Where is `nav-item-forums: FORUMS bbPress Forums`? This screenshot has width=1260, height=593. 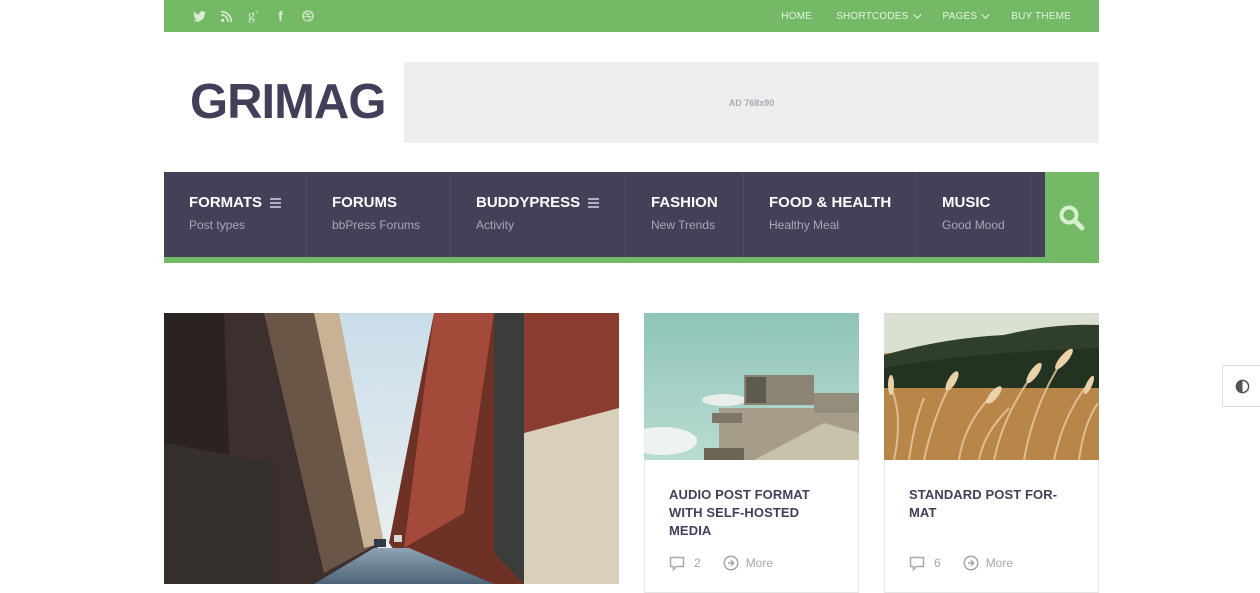 nav-item-forums: FORUMS bbPress Forums is located at coordinates (379, 214).